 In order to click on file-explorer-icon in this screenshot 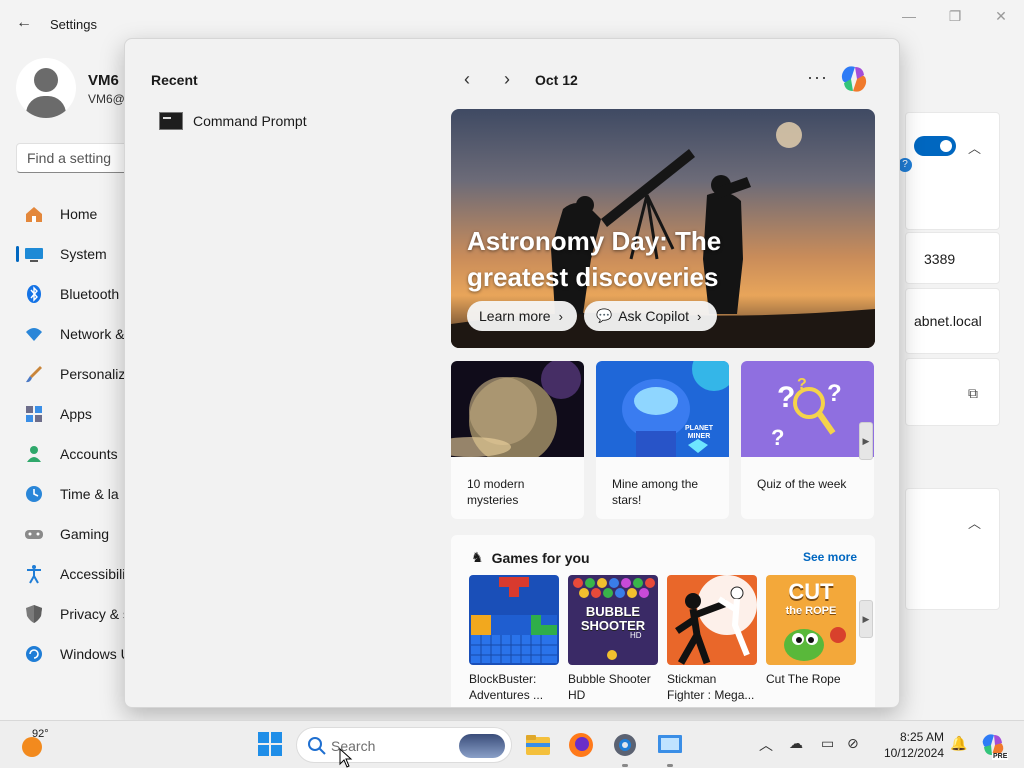, I will do `click(538, 745)`.